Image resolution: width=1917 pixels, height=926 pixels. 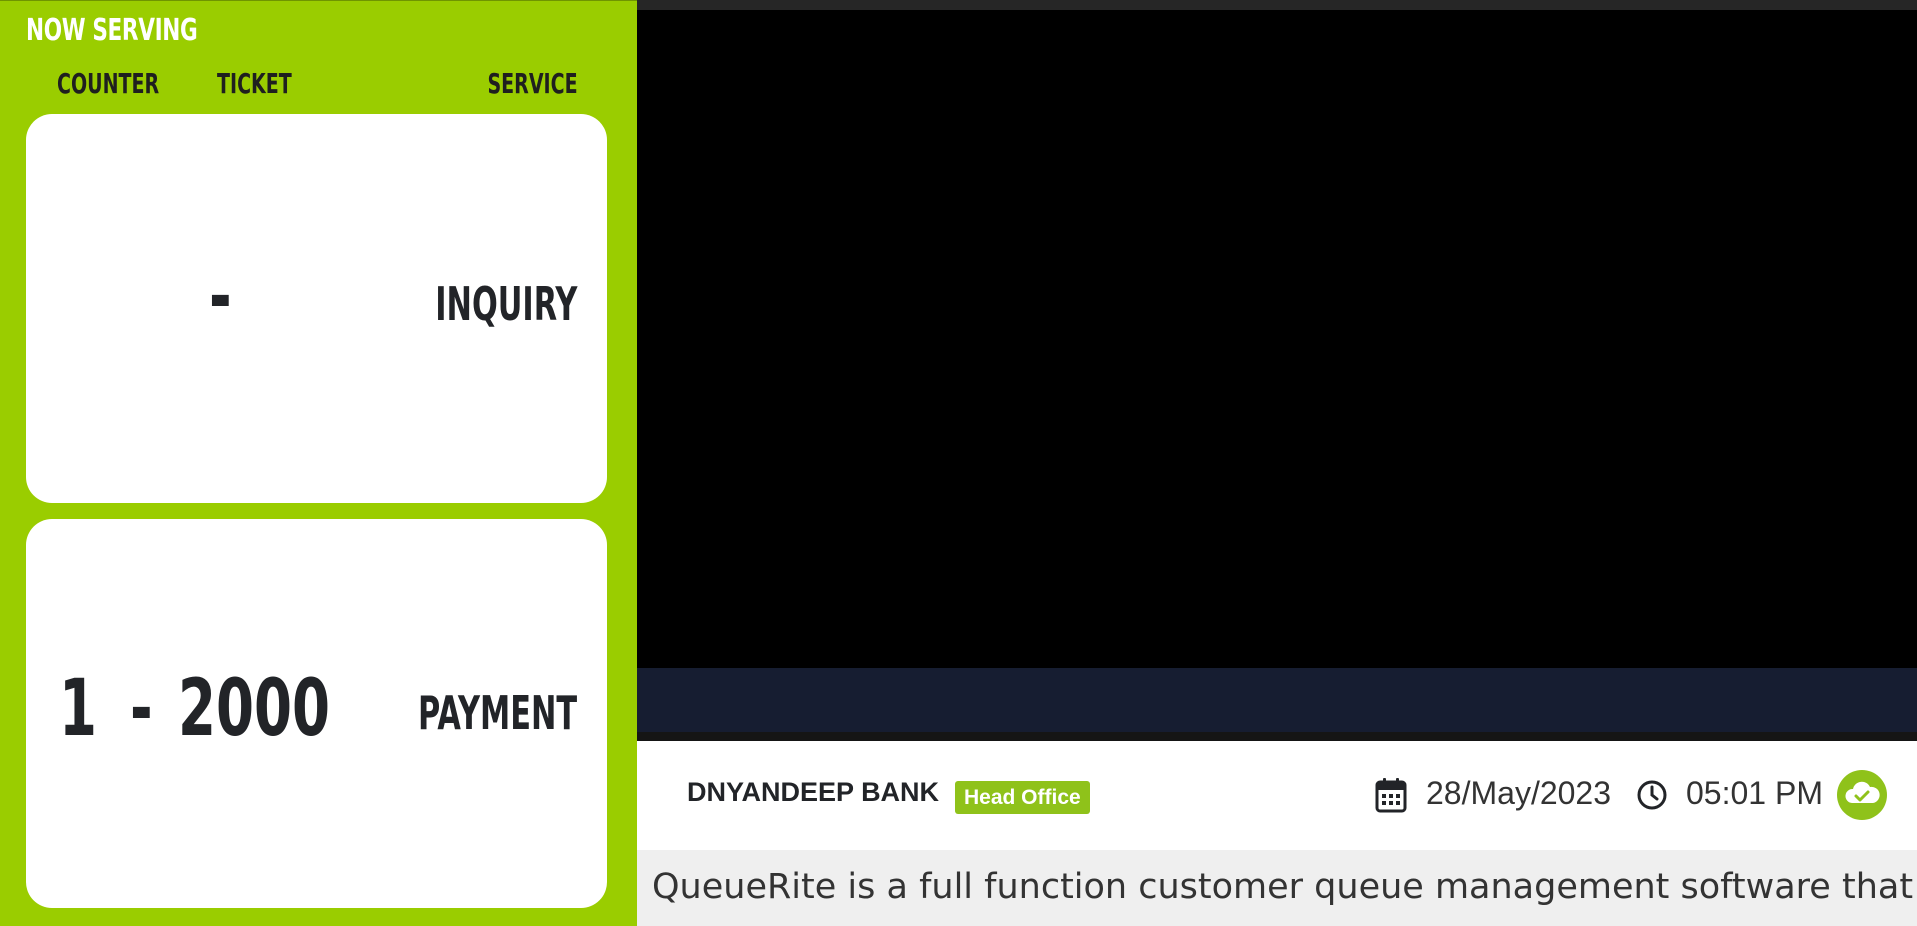 What do you see at coordinates (497, 713) in the screenshot?
I see `service-name: PAYMENT` at bounding box center [497, 713].